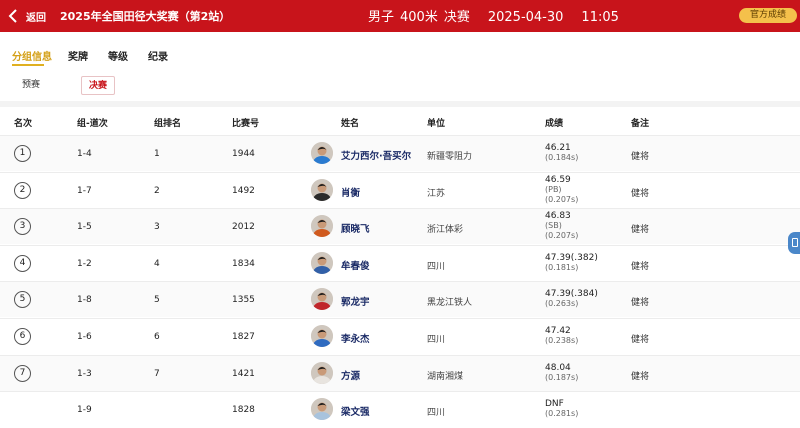 The height and width of the screenshot is (428, 800). What do you see at coordinates (562, 340) in the screenshot?
I see `reaction-time: (0.238s)` at bounding box center [562, 340].